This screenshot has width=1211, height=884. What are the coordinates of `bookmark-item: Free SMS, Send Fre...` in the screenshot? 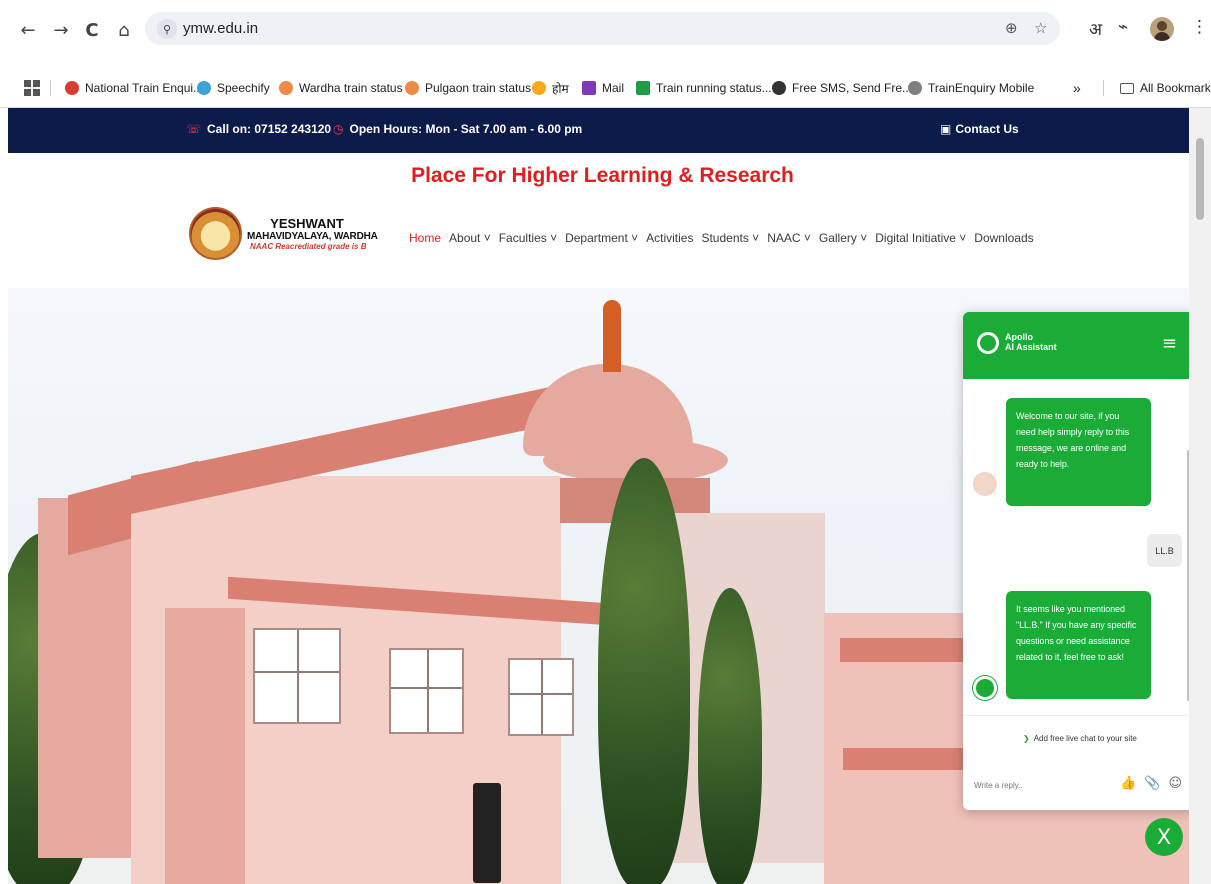 It's located at (842, 88).